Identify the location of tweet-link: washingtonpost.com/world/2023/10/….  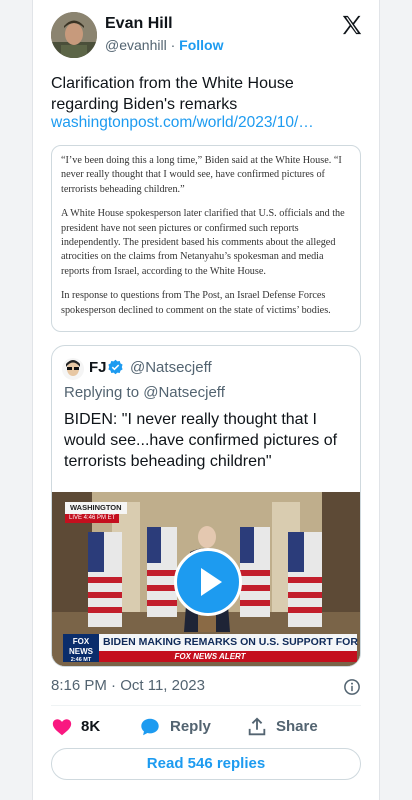
(182, 123).